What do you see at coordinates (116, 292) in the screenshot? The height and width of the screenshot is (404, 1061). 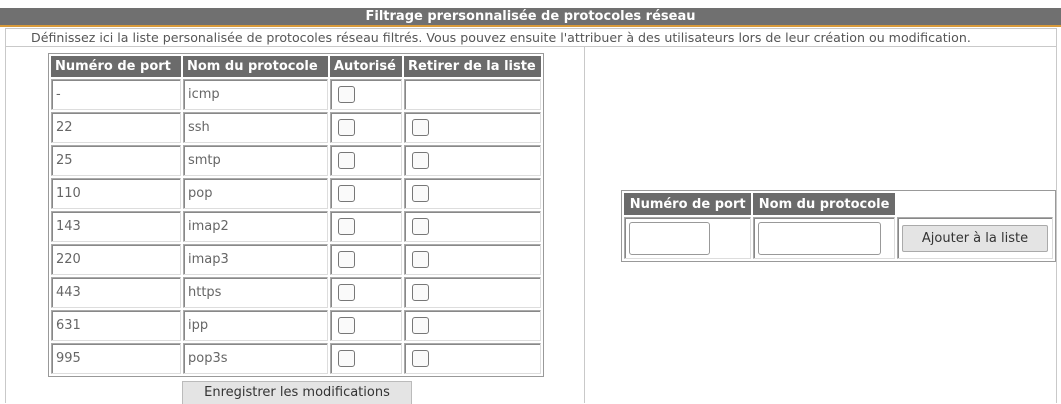 I see `port-cell: 443` at bounding box center [116, 292].